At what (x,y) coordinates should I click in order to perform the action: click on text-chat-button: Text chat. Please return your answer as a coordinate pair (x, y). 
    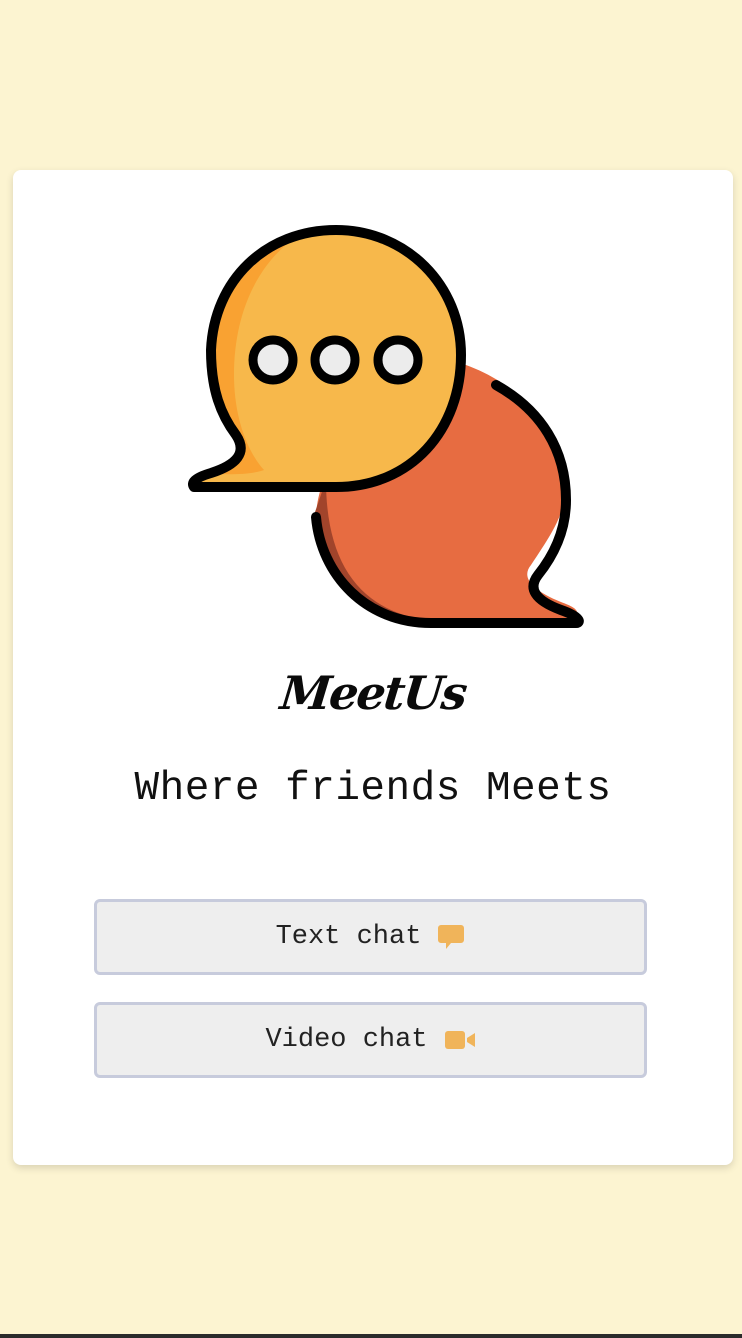
    Looking at the image, I should click on (370, 937).